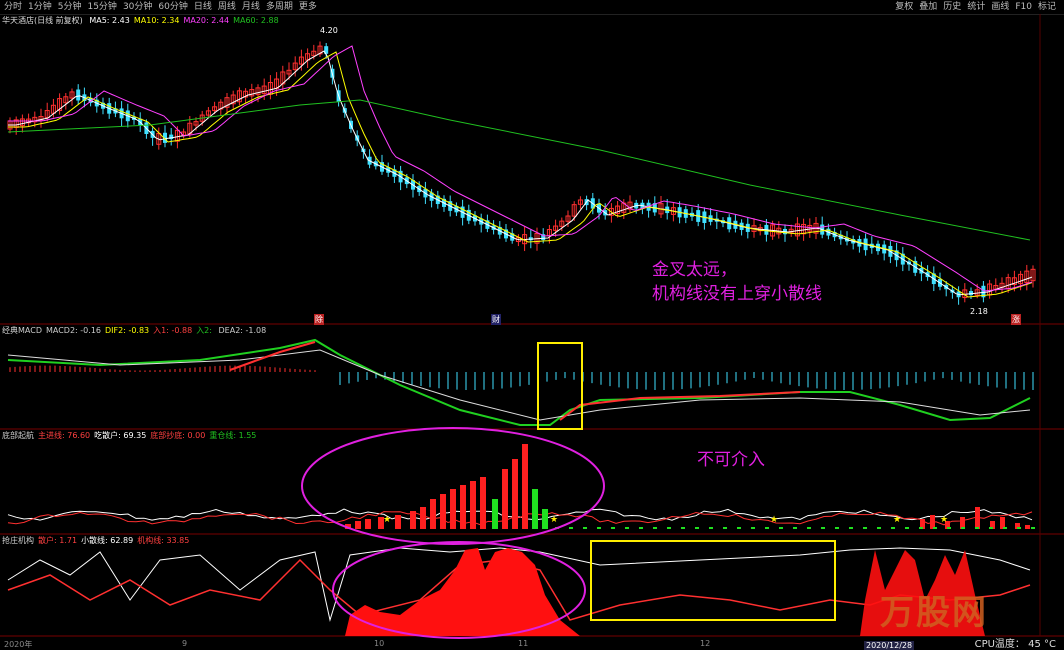 The image size is (1064, 650). What do you see at coordinates (694, 270) in the screenshot?
I see `annotation-line-1: 金叉太远，` at bounding box center [694, 270].